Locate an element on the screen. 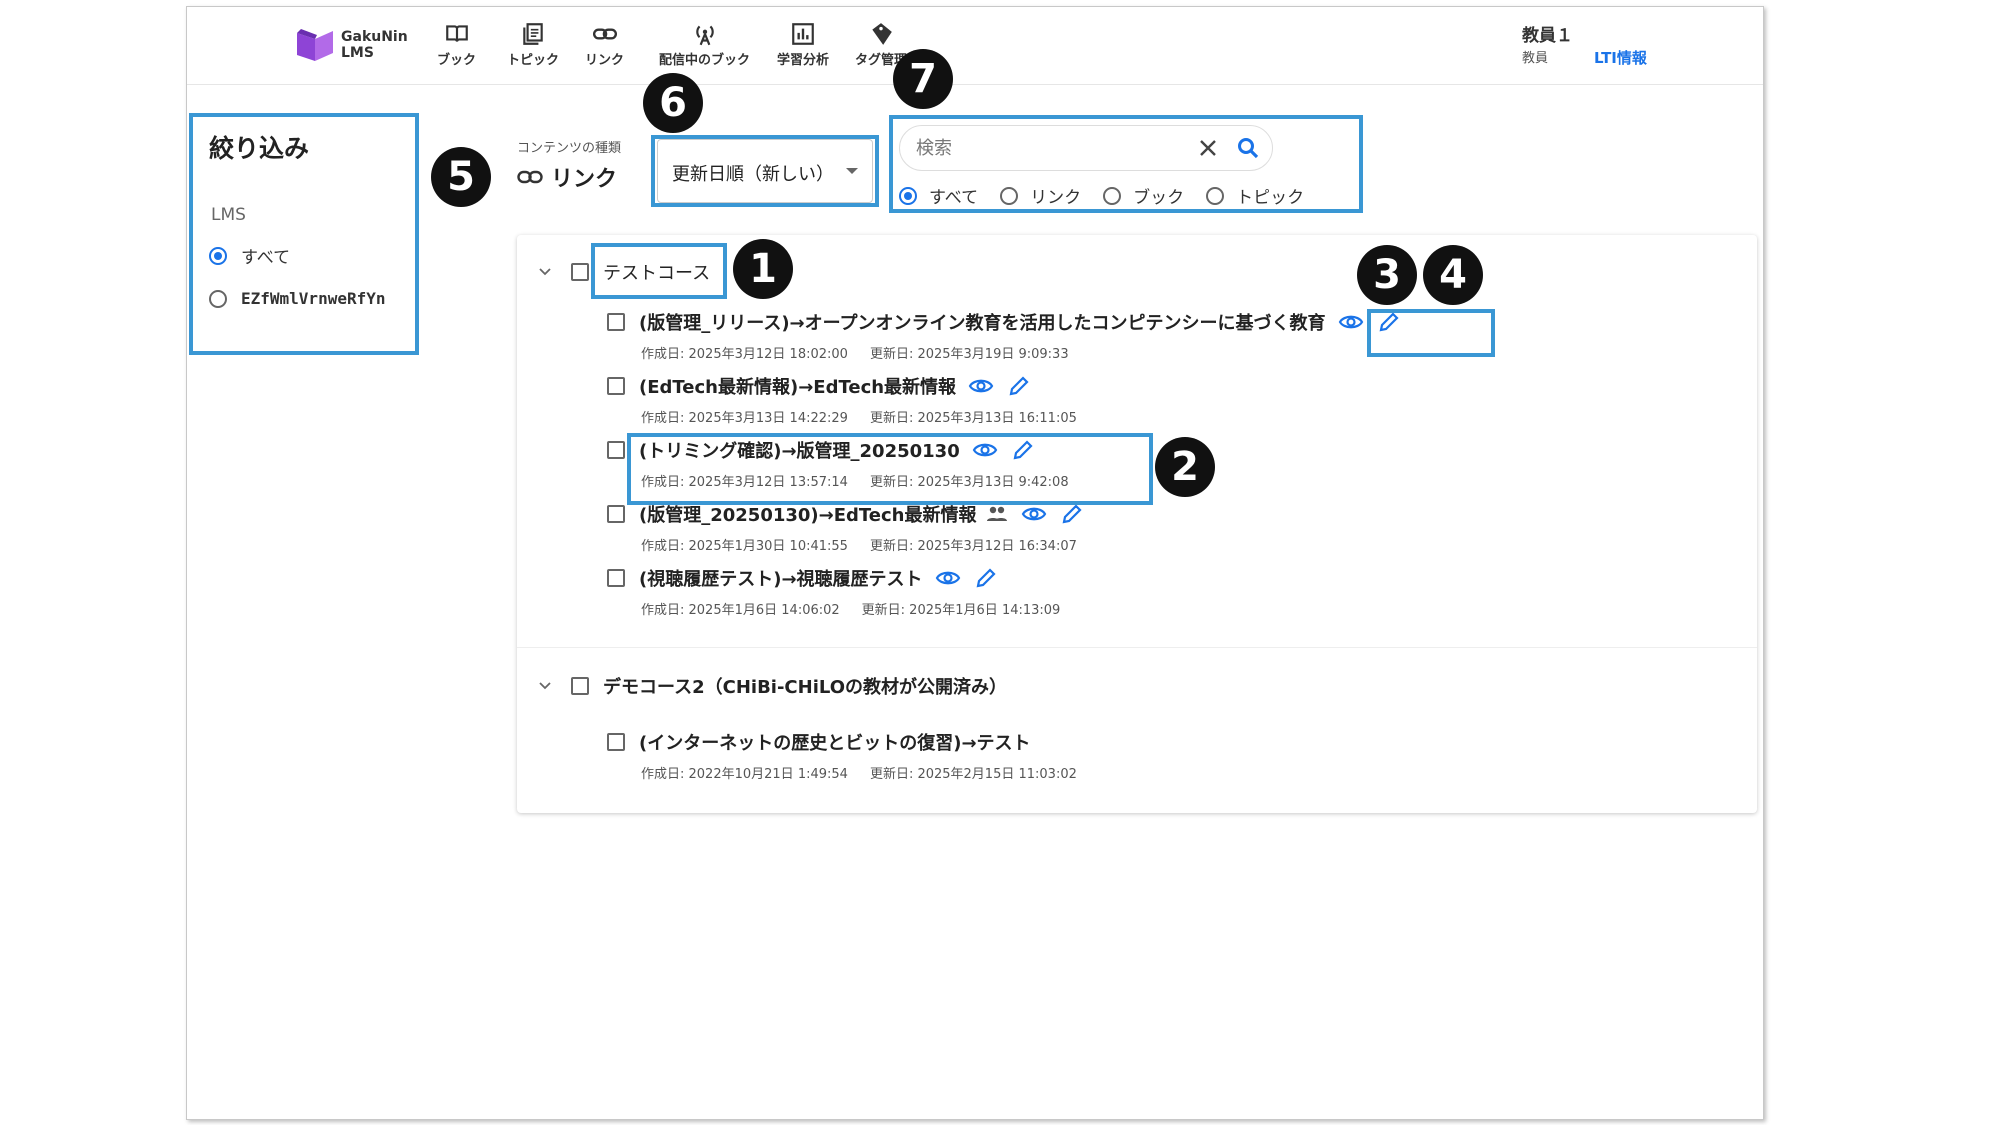 This screenshot has height=1125, width=2000. divider is located at coordinates (1137, 647).